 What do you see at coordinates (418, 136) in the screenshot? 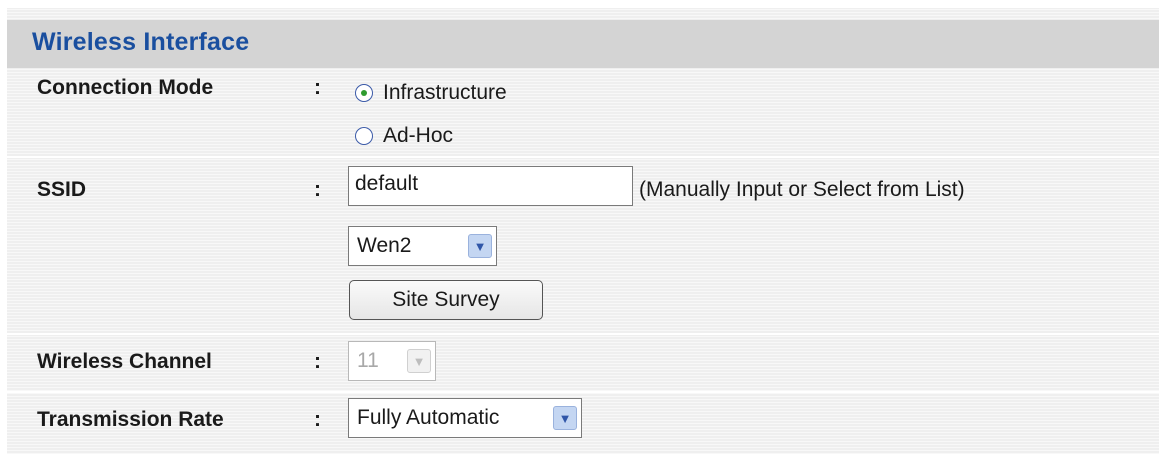
I see `radio-adhoc-label: Ad-Hoc` at bounding box center [418, 136].